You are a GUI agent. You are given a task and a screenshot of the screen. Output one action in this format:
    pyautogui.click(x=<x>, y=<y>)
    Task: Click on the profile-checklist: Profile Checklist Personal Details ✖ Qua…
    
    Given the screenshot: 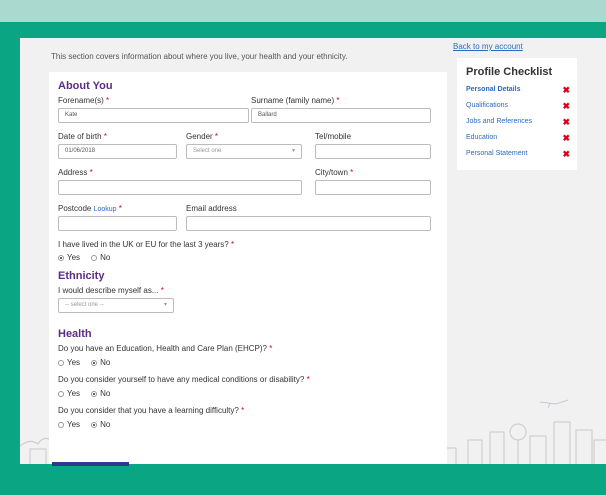 What is the action you would take?
    pyautogui.click(x=517, y=114)
    